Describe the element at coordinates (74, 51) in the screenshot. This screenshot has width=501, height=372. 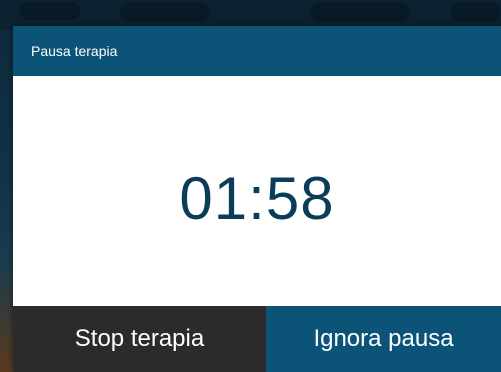
I see `dialog-title: Pausa terapia` at that location.